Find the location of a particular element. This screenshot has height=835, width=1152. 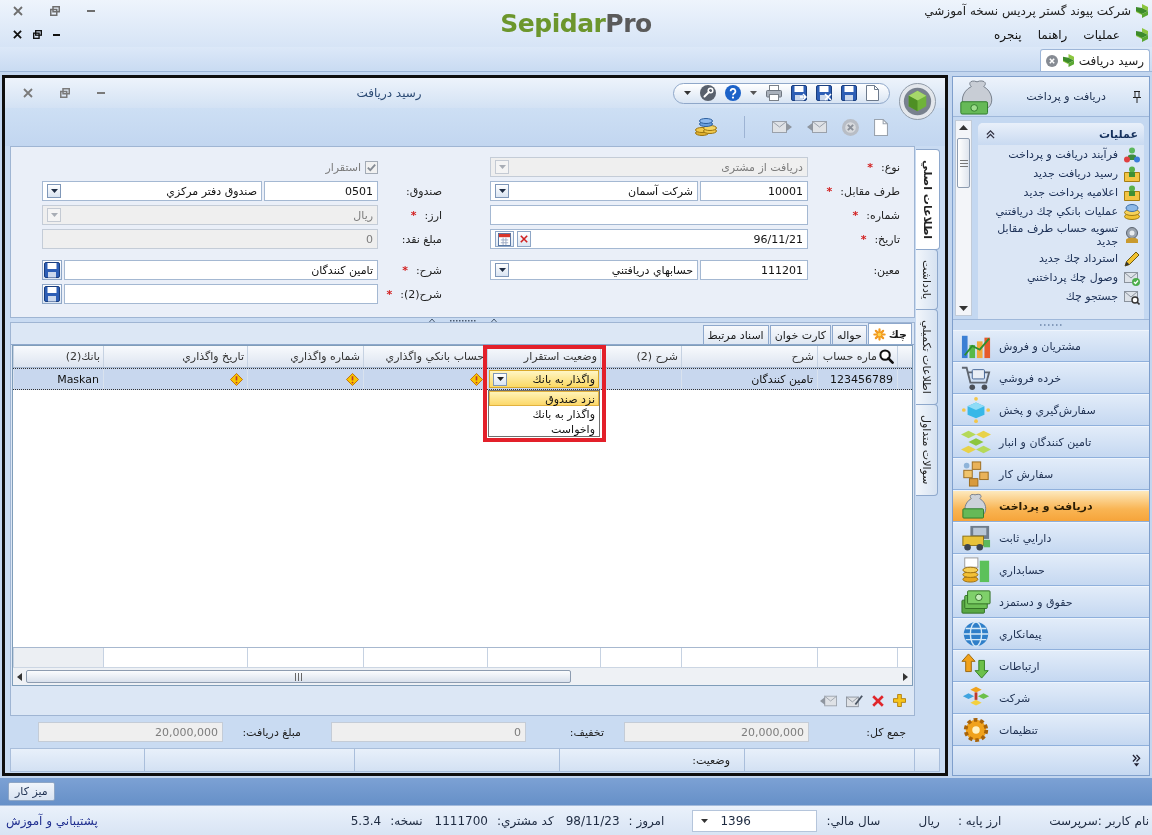

column-header: تاريخ واگذاري is located at coordinates (175, 356).